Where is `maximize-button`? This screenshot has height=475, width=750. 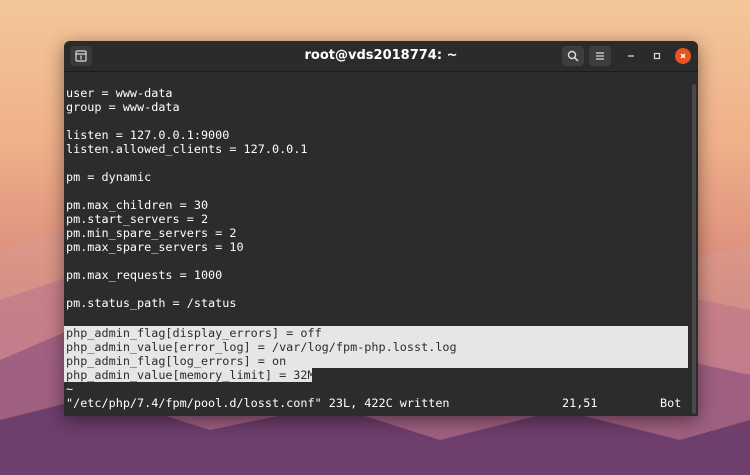 maximize-button is located at coordinates (657, 56).